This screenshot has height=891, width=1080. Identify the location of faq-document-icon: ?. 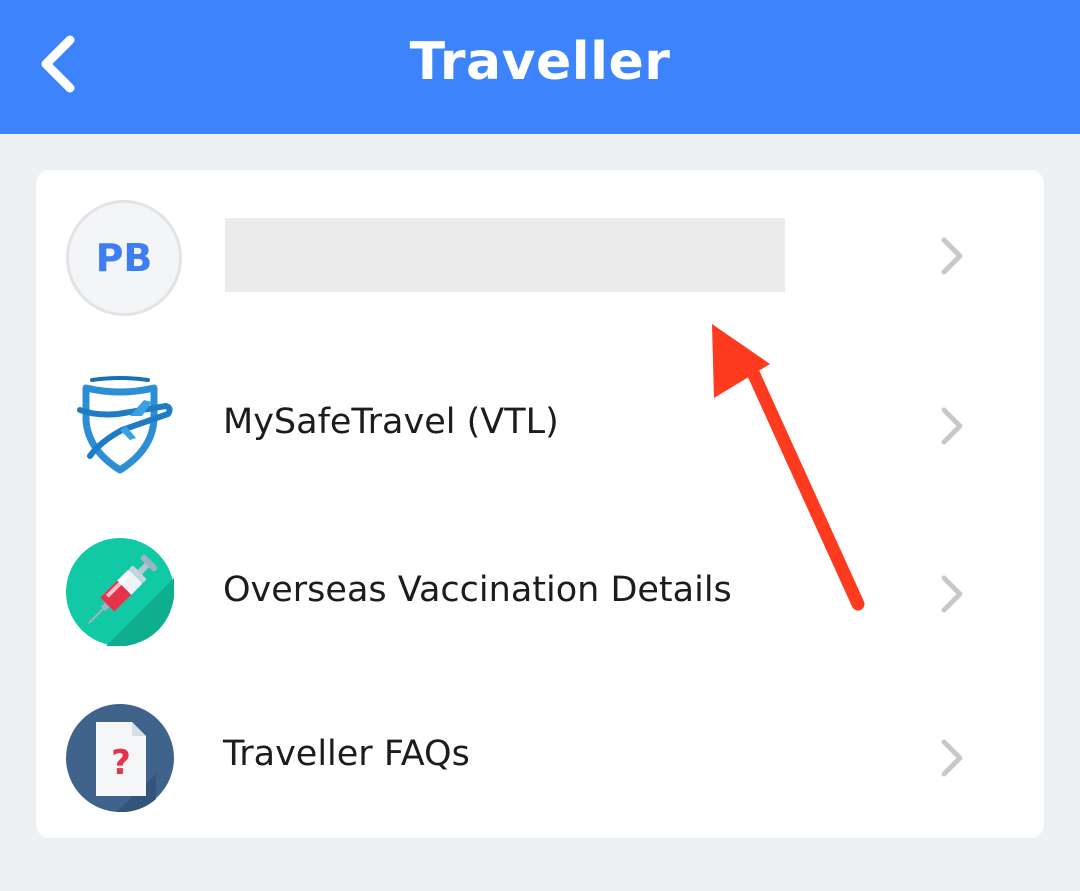
(120, 758).